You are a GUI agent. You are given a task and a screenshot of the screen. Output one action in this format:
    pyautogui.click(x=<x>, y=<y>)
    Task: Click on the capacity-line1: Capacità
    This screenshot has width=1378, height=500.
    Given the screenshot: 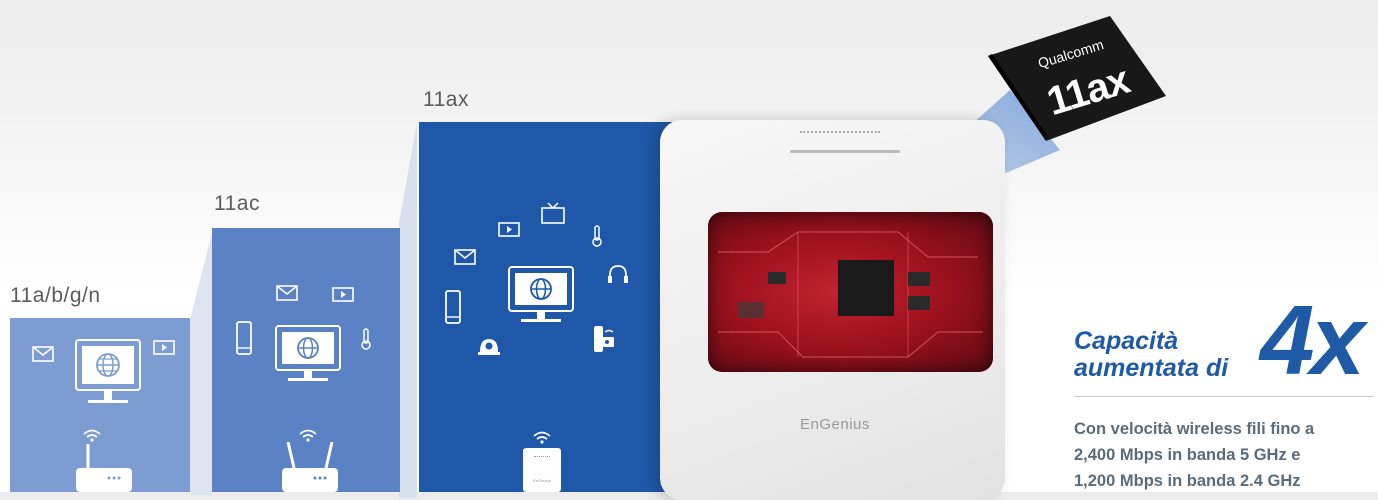 What is the action you would take?
    pyautogui.click(x=1126, y=341)
    